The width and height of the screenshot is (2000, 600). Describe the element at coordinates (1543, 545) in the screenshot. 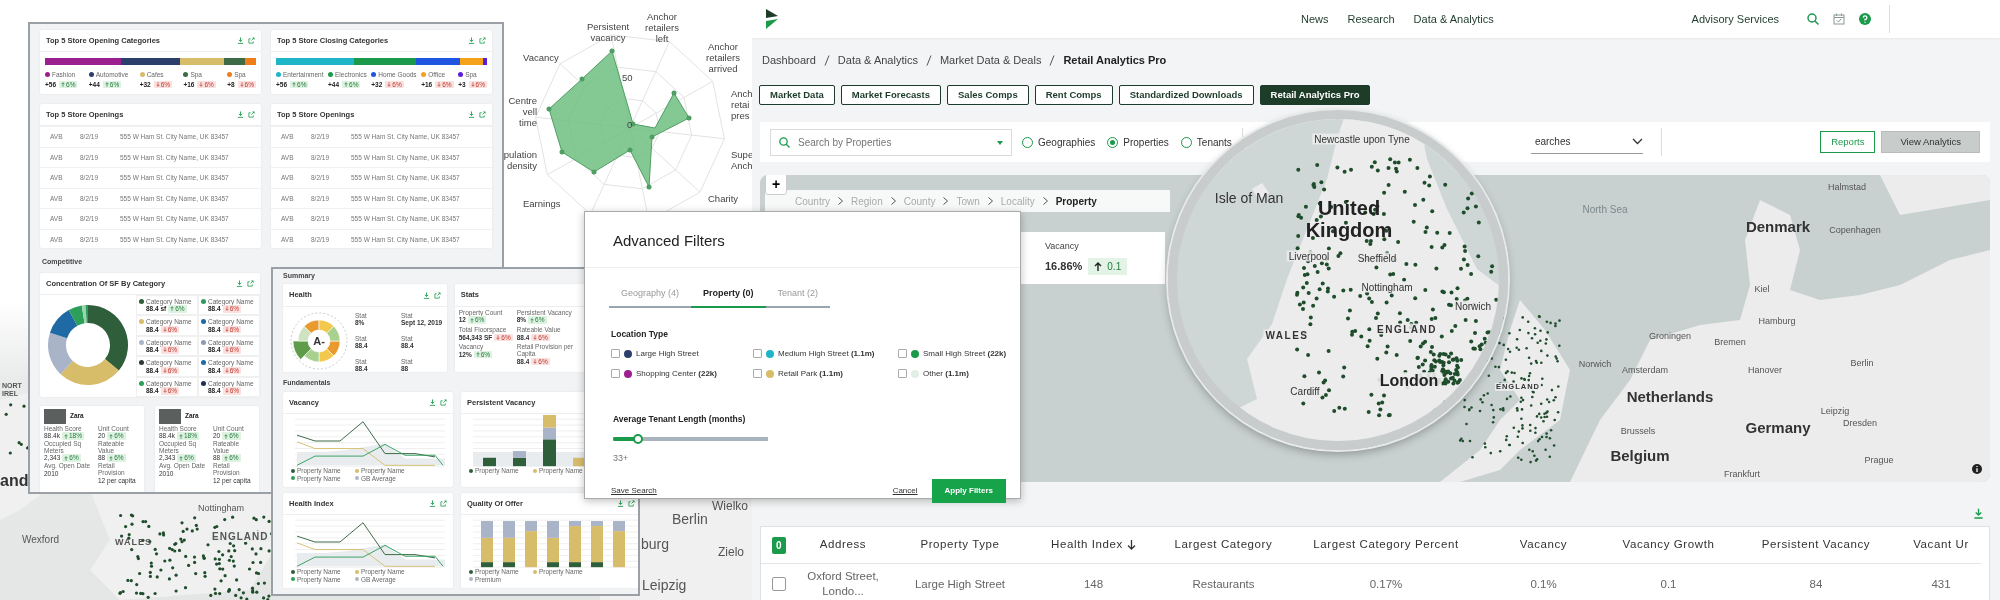

I see `column-header: Vacancy` at that location.